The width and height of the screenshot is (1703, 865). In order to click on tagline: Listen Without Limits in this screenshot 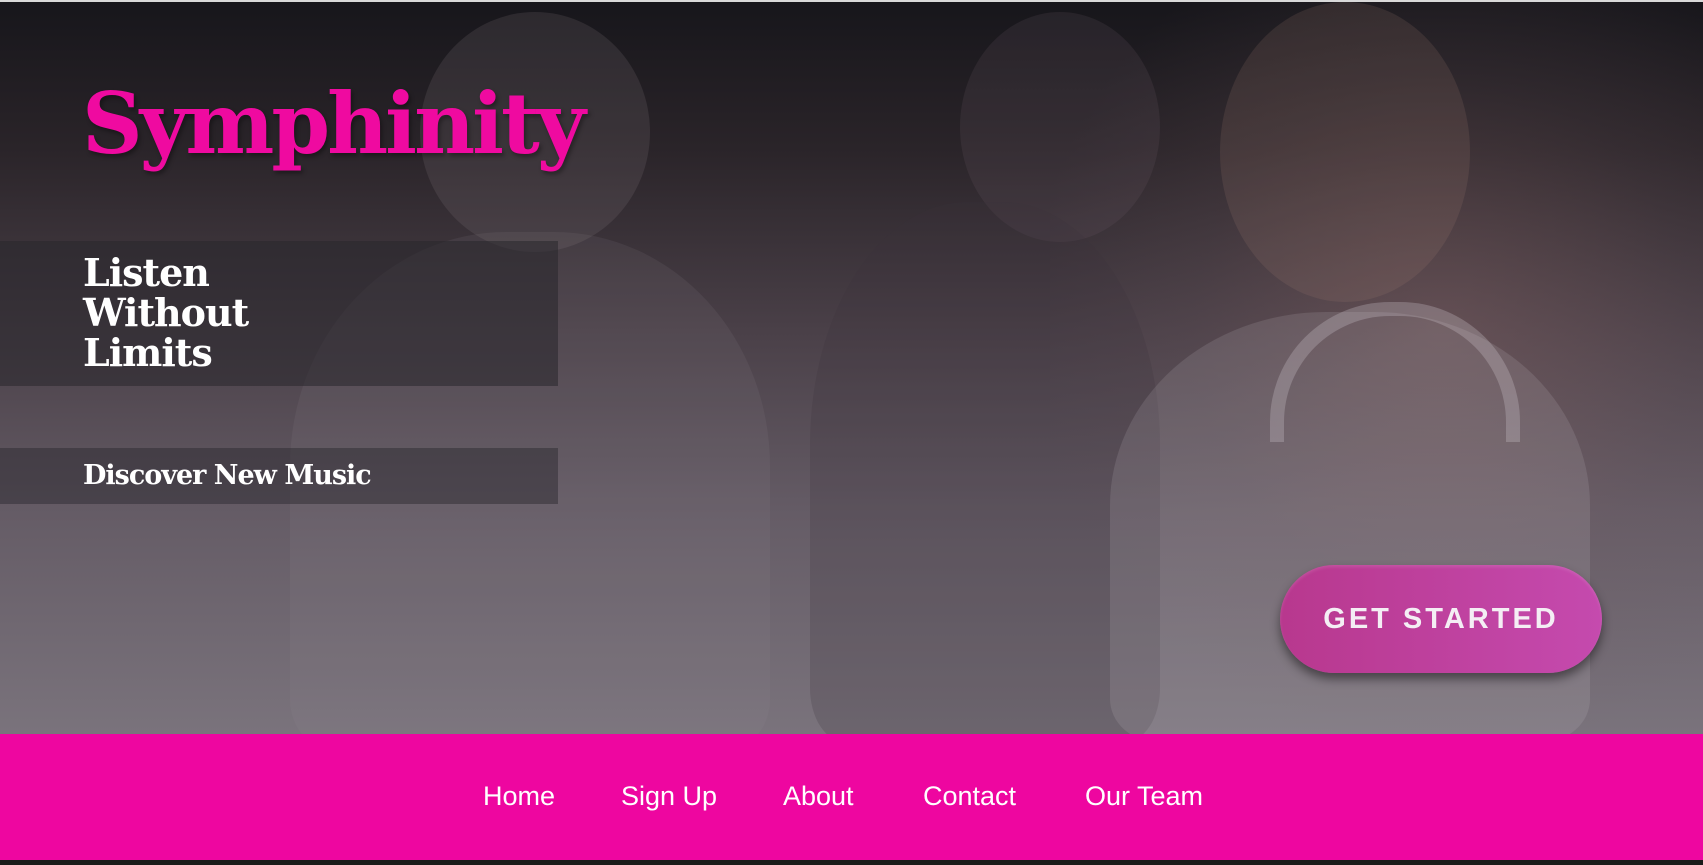, I will do `click(166, 312)`.